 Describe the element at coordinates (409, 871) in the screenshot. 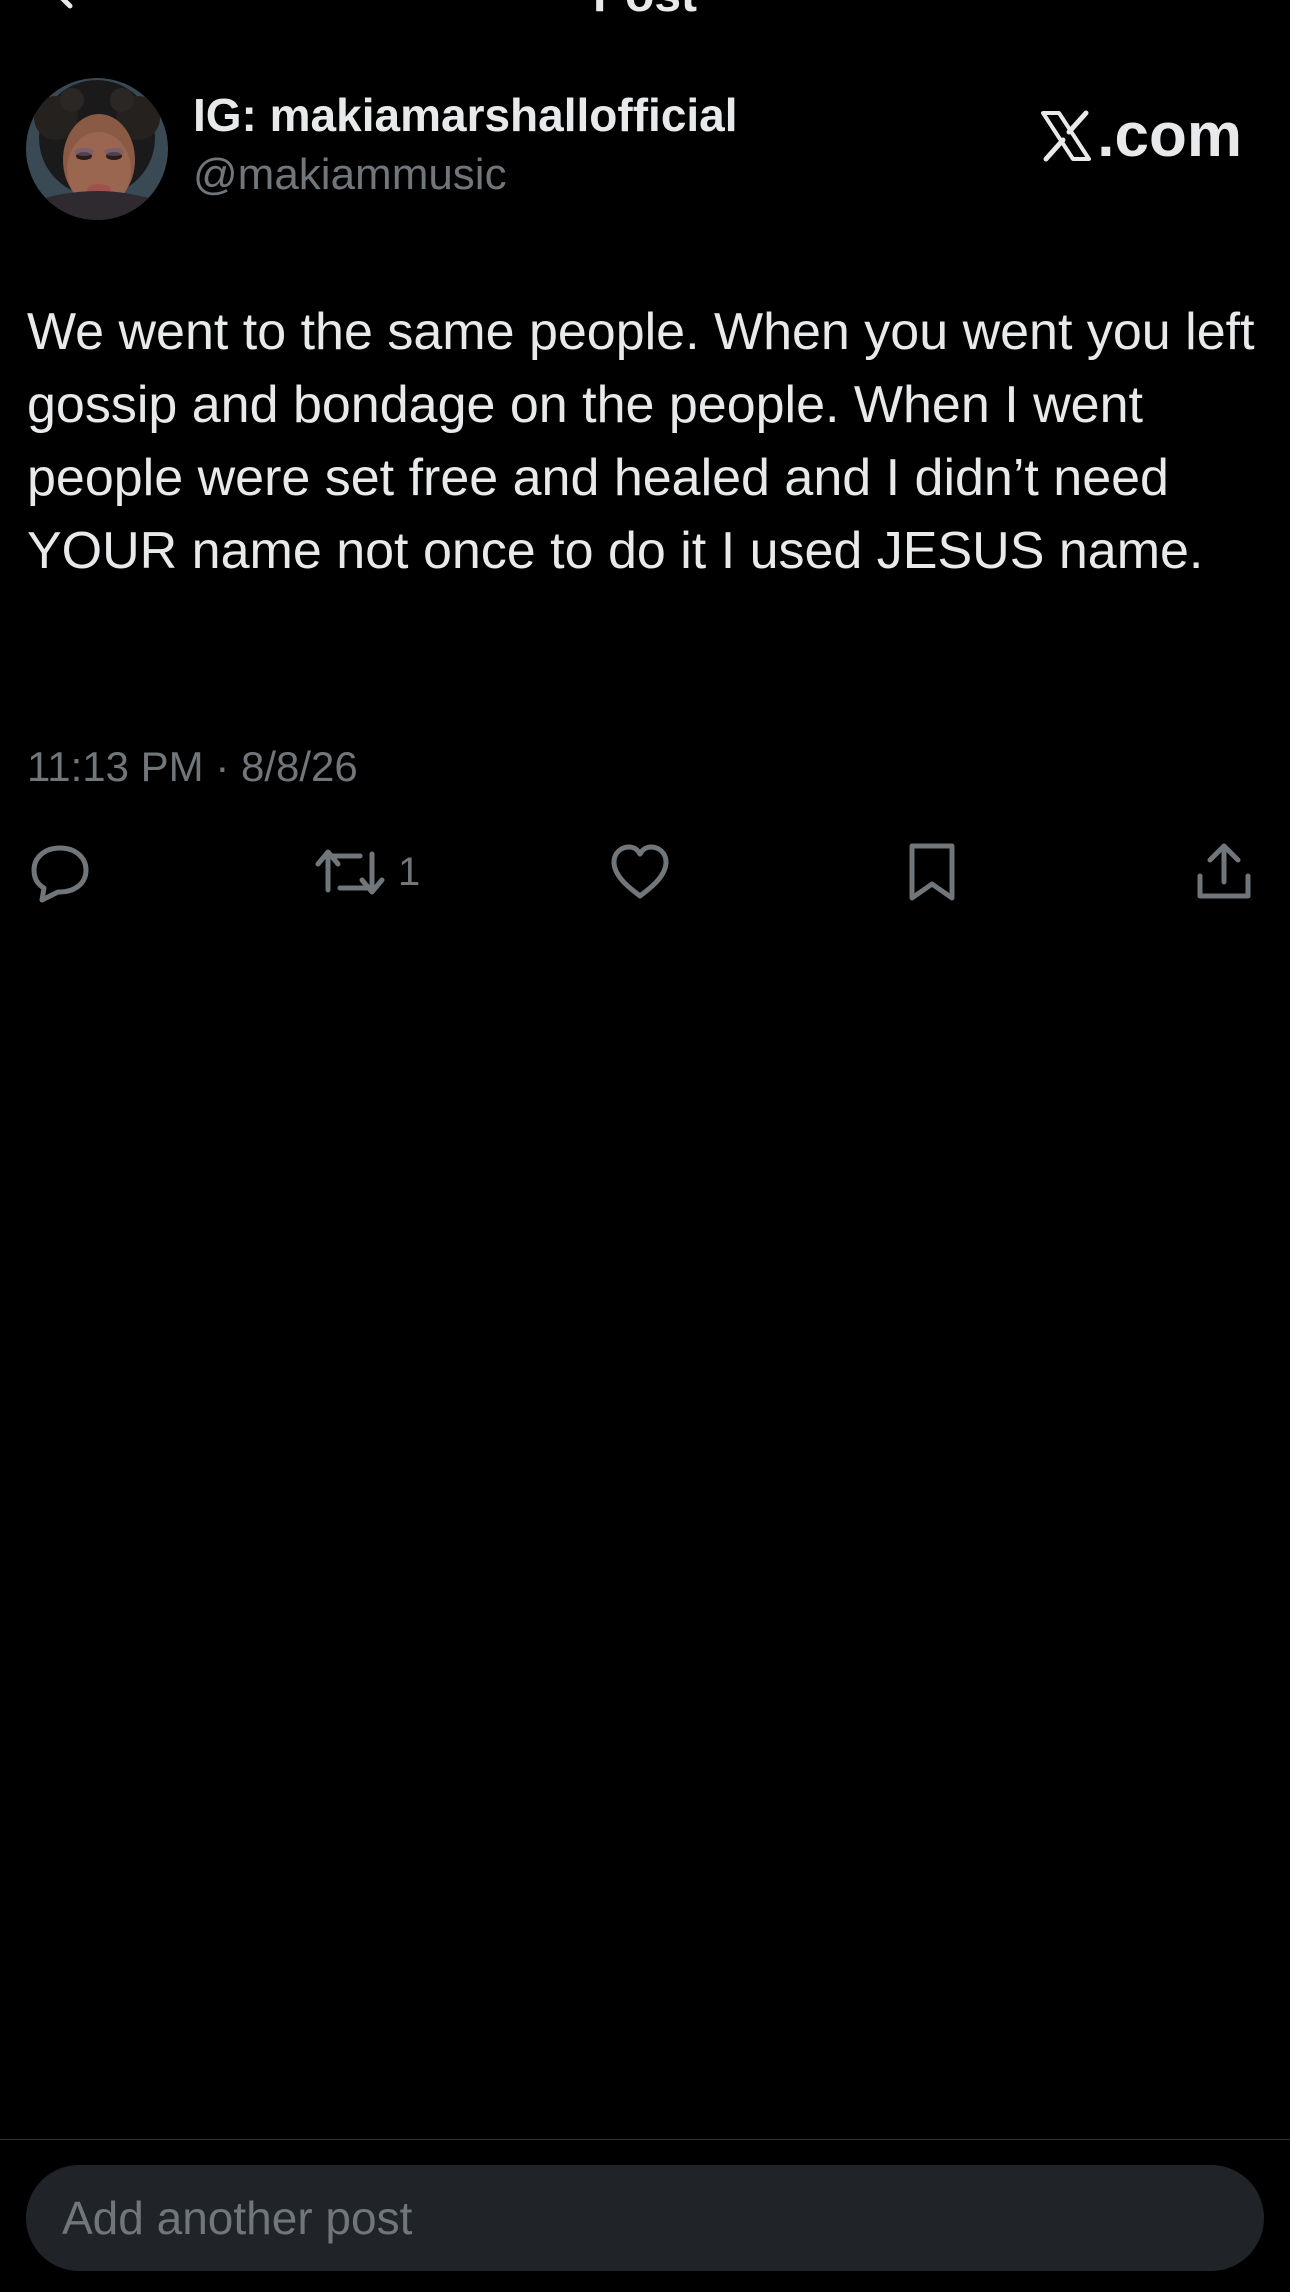

I see `repost-count: 1` at that location.